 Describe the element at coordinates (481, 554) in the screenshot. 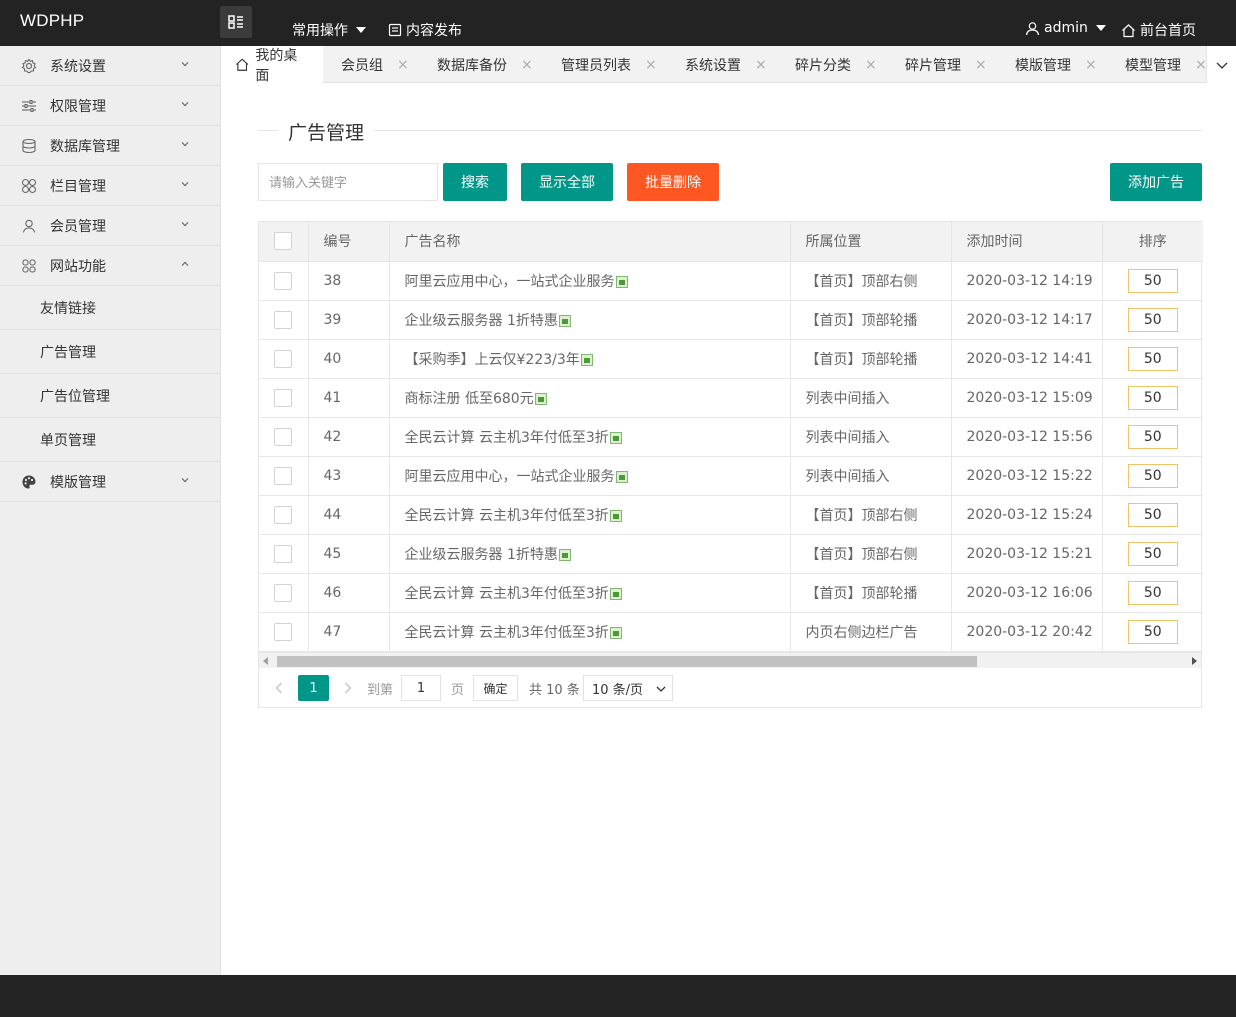

I see `row-name: 企业级云服务器 1折特惠` at that location.